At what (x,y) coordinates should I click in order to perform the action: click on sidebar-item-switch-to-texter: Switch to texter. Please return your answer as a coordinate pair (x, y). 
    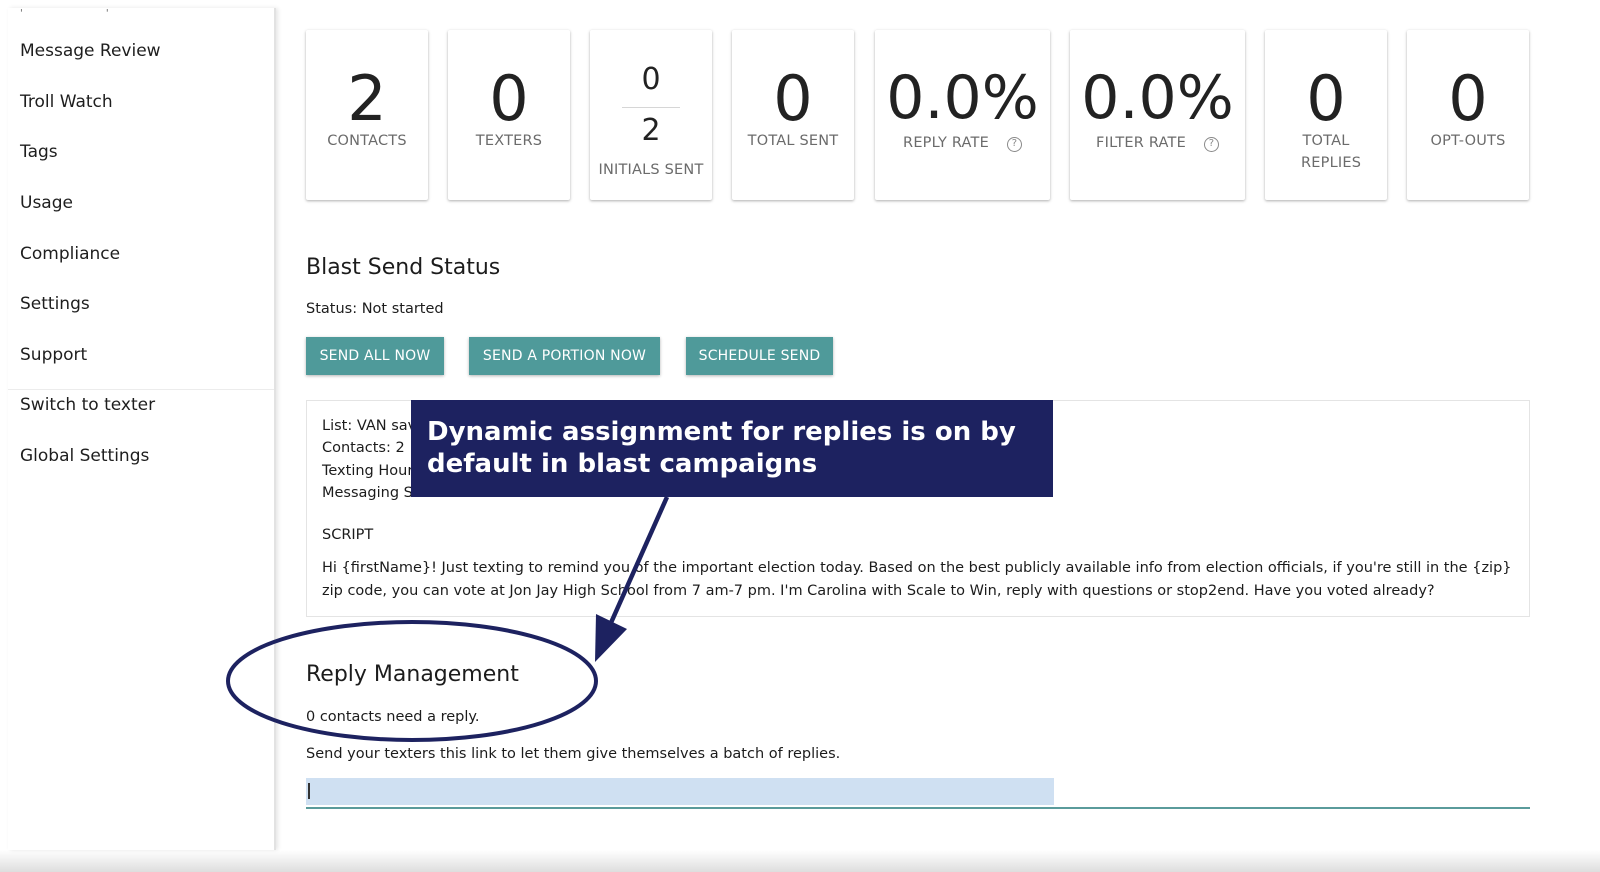
    Looking at the image, I should click on (87, 405).